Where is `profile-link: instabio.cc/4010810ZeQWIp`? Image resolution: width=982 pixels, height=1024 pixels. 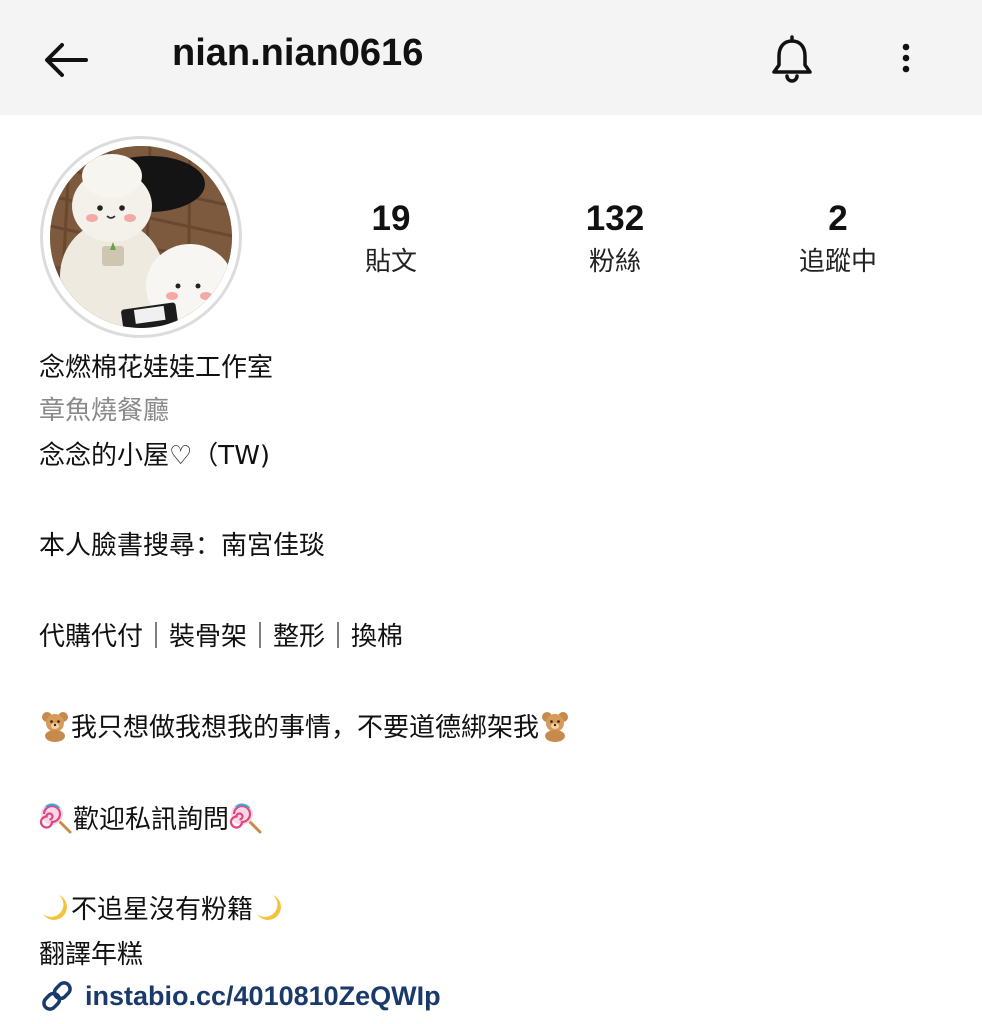
profile-link: instabio.cc/4010810ZeQWIp is located at coordinates (240, 996).